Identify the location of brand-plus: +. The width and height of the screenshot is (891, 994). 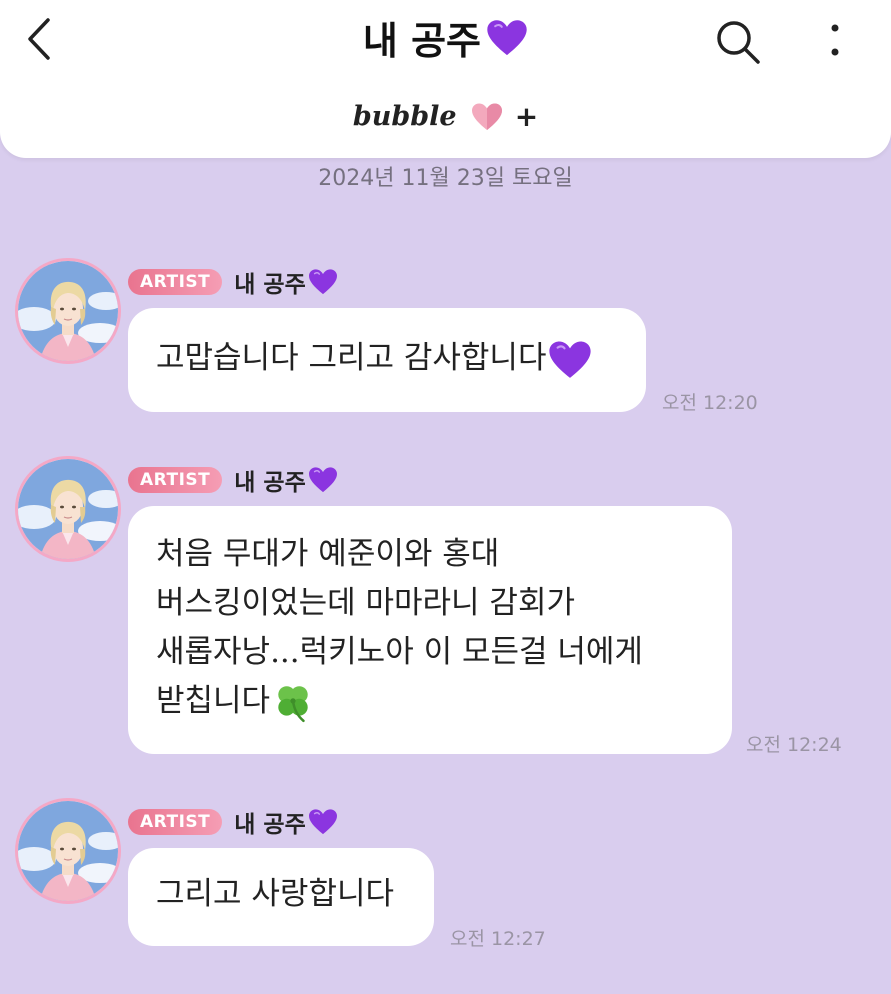
(526, 116).